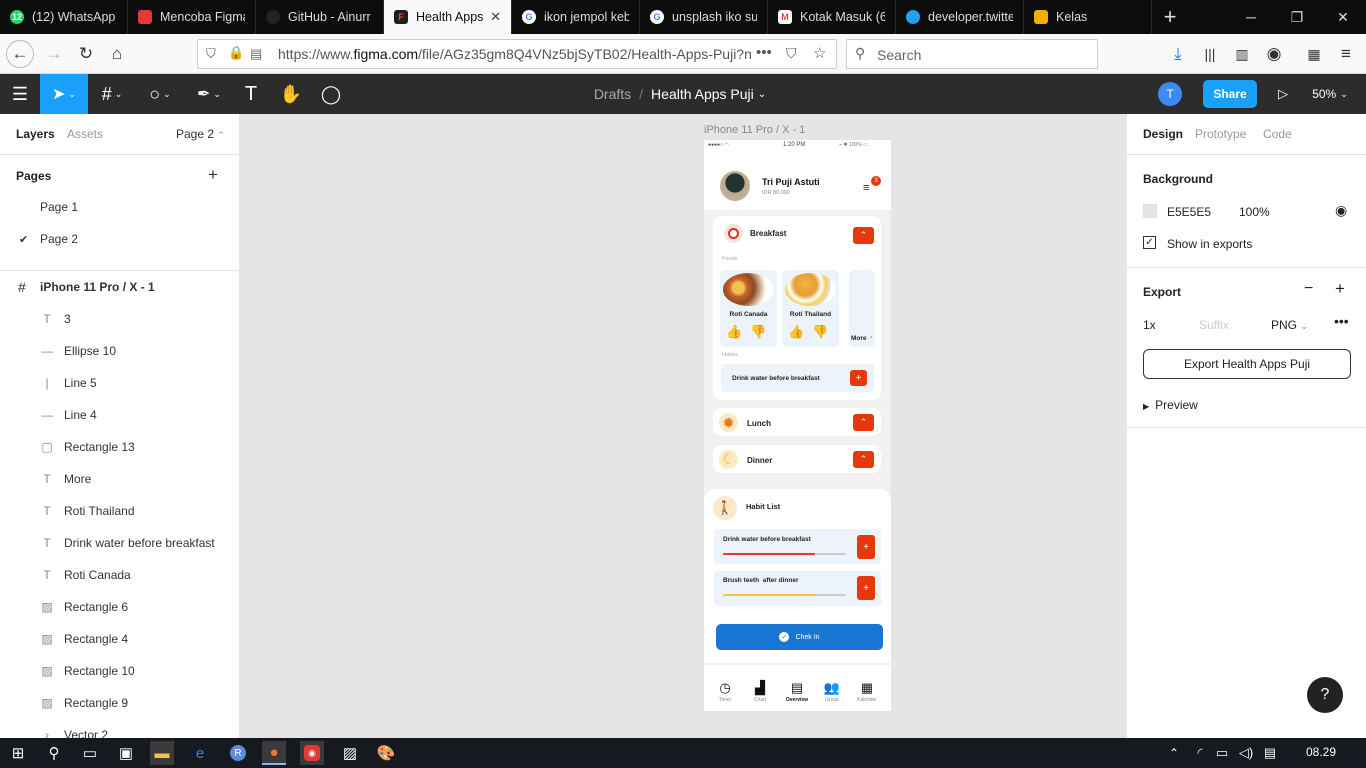 The width and height of the screenshot is (1366, 768). What do you see at coordinates (1251, 17) in the screenshot?
I see `minimize-button: ─` at bounding box center [1251, 17].